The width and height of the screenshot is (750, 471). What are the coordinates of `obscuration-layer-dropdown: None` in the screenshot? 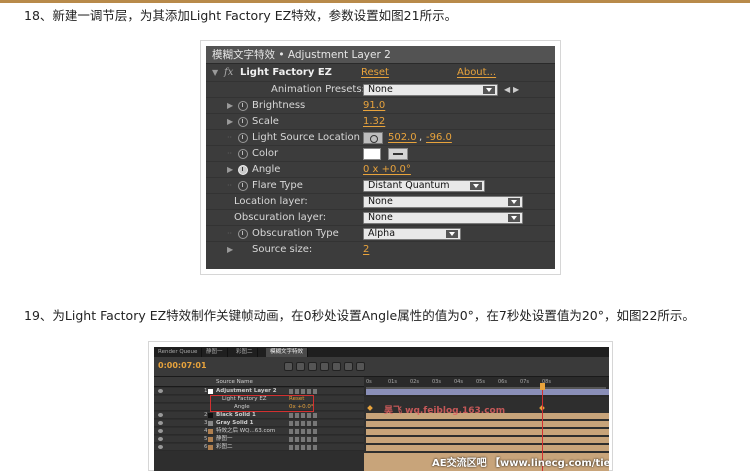 It's located at (443, 218).